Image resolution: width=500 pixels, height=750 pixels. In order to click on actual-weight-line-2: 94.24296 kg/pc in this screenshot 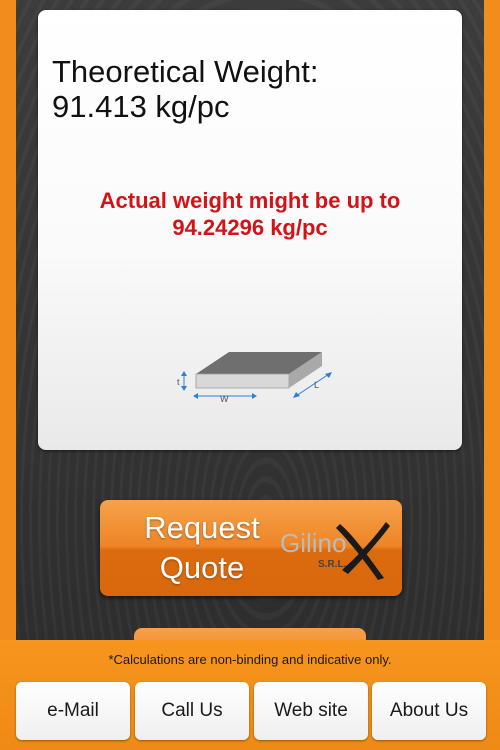, I will do `click(250, 227)`.